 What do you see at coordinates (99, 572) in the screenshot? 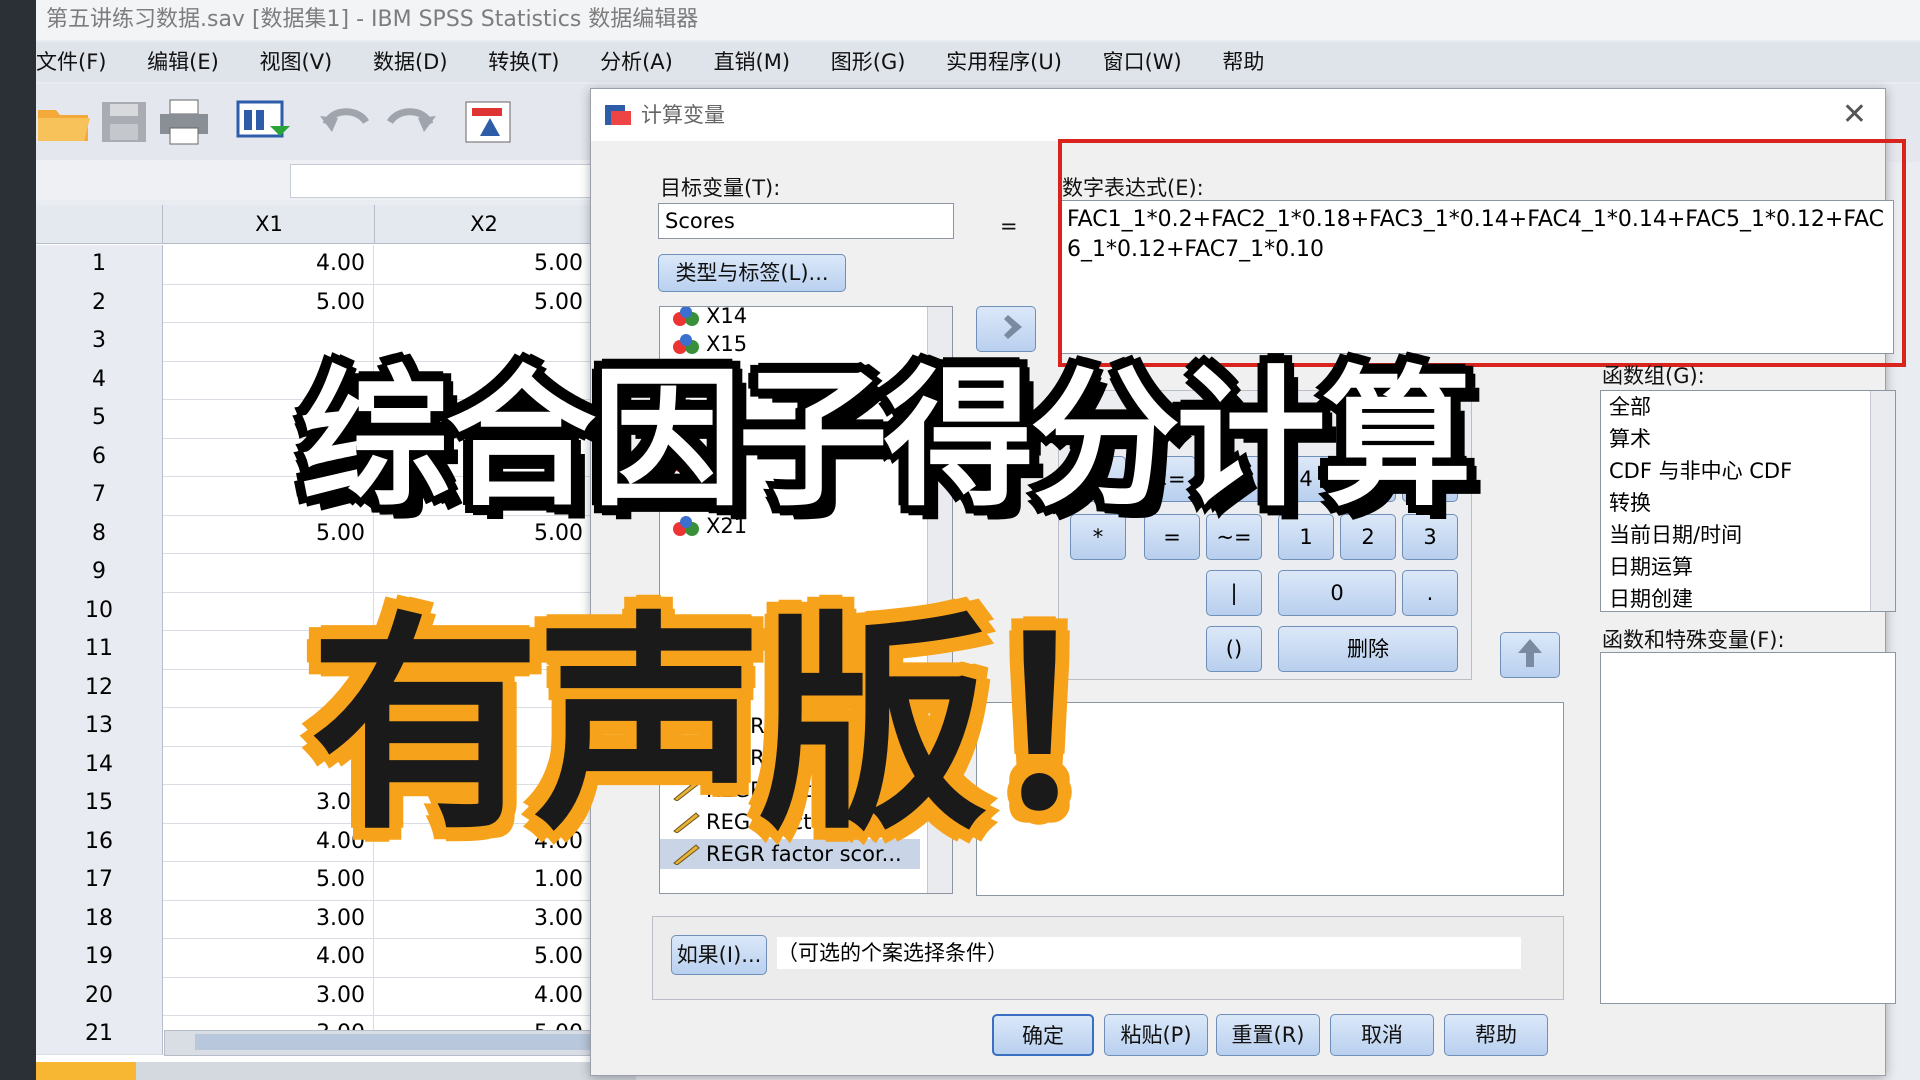
I see `row-number: 9` at bounding box center [99, 572].